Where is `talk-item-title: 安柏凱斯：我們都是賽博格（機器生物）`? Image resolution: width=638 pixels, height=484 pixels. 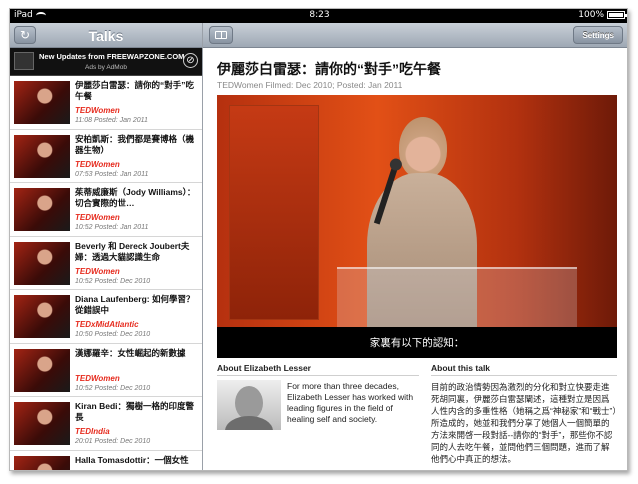 talk-item-title: 安柏凱斯：我們都是賽博格（機器生物） is located at coordinates (135, 144).